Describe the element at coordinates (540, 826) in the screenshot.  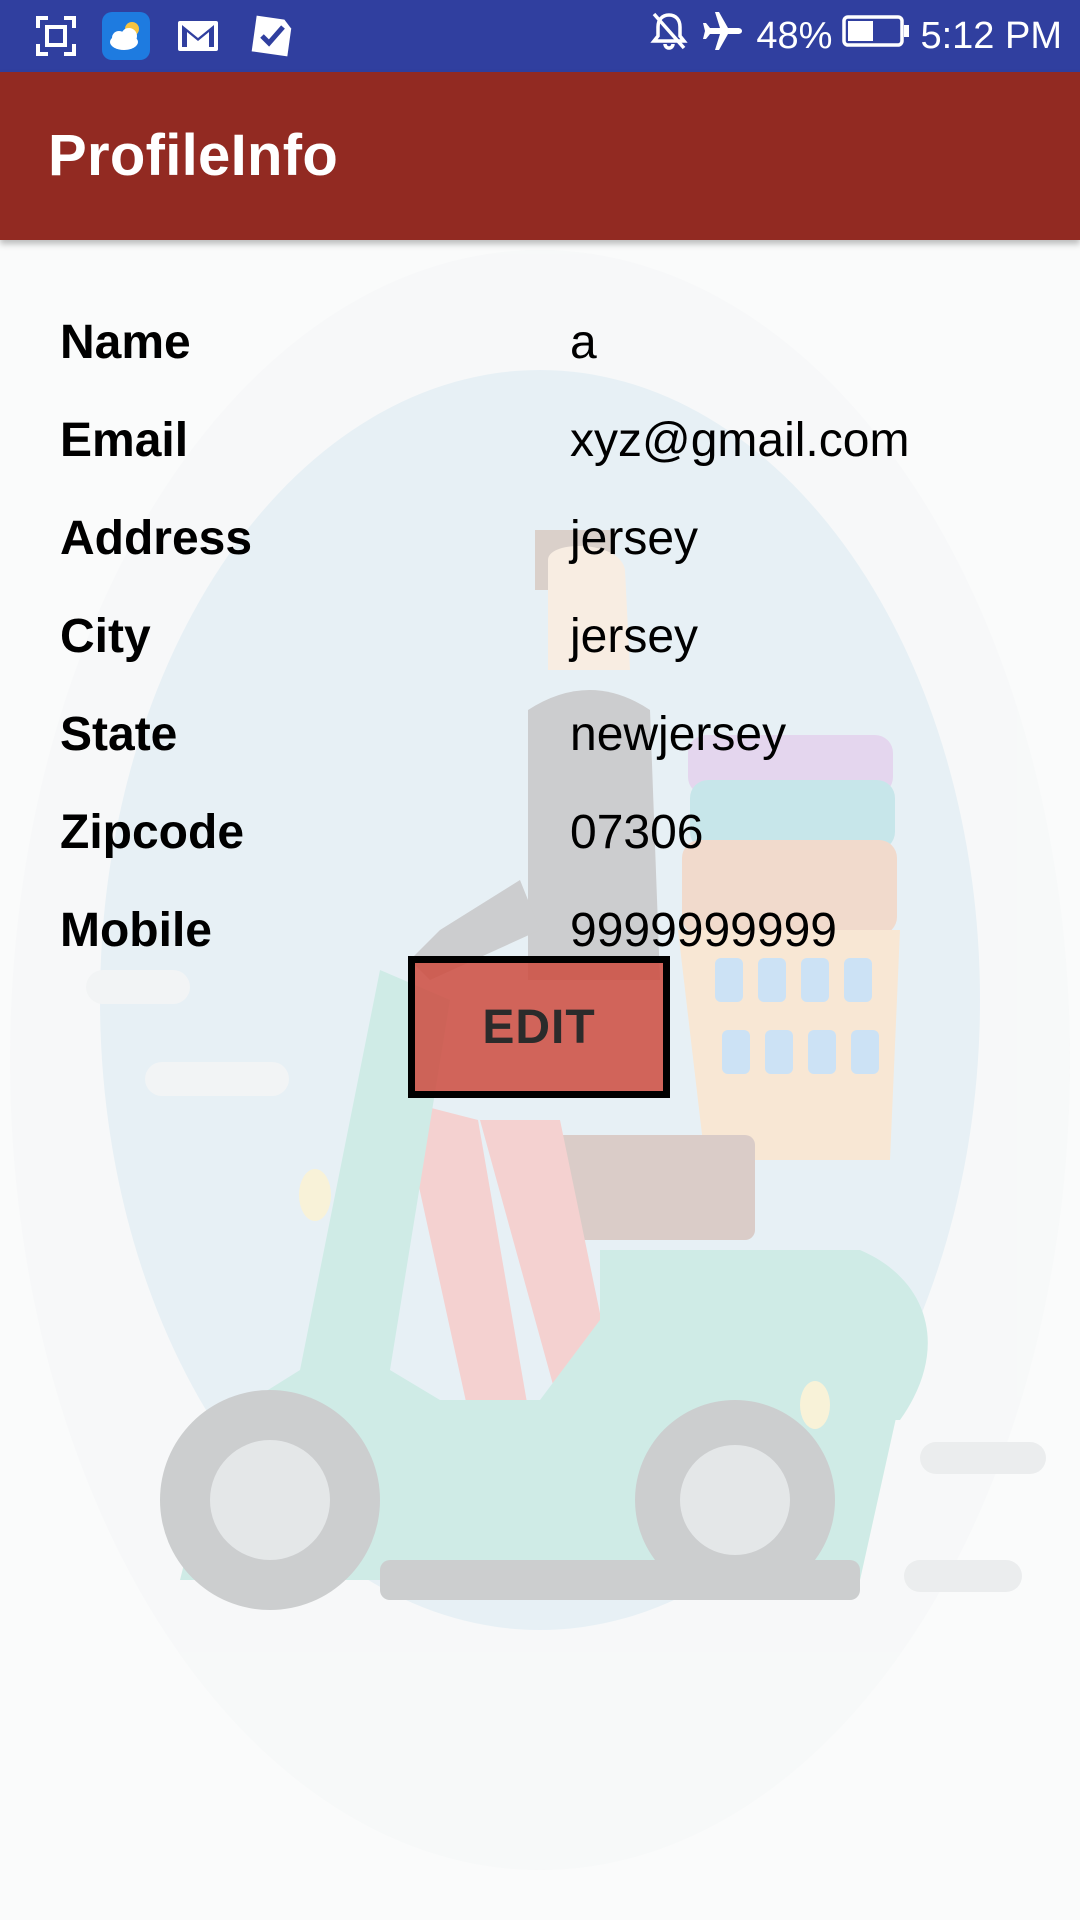
I see `profile-row-zipcode: Zipcode 07306` at that location.